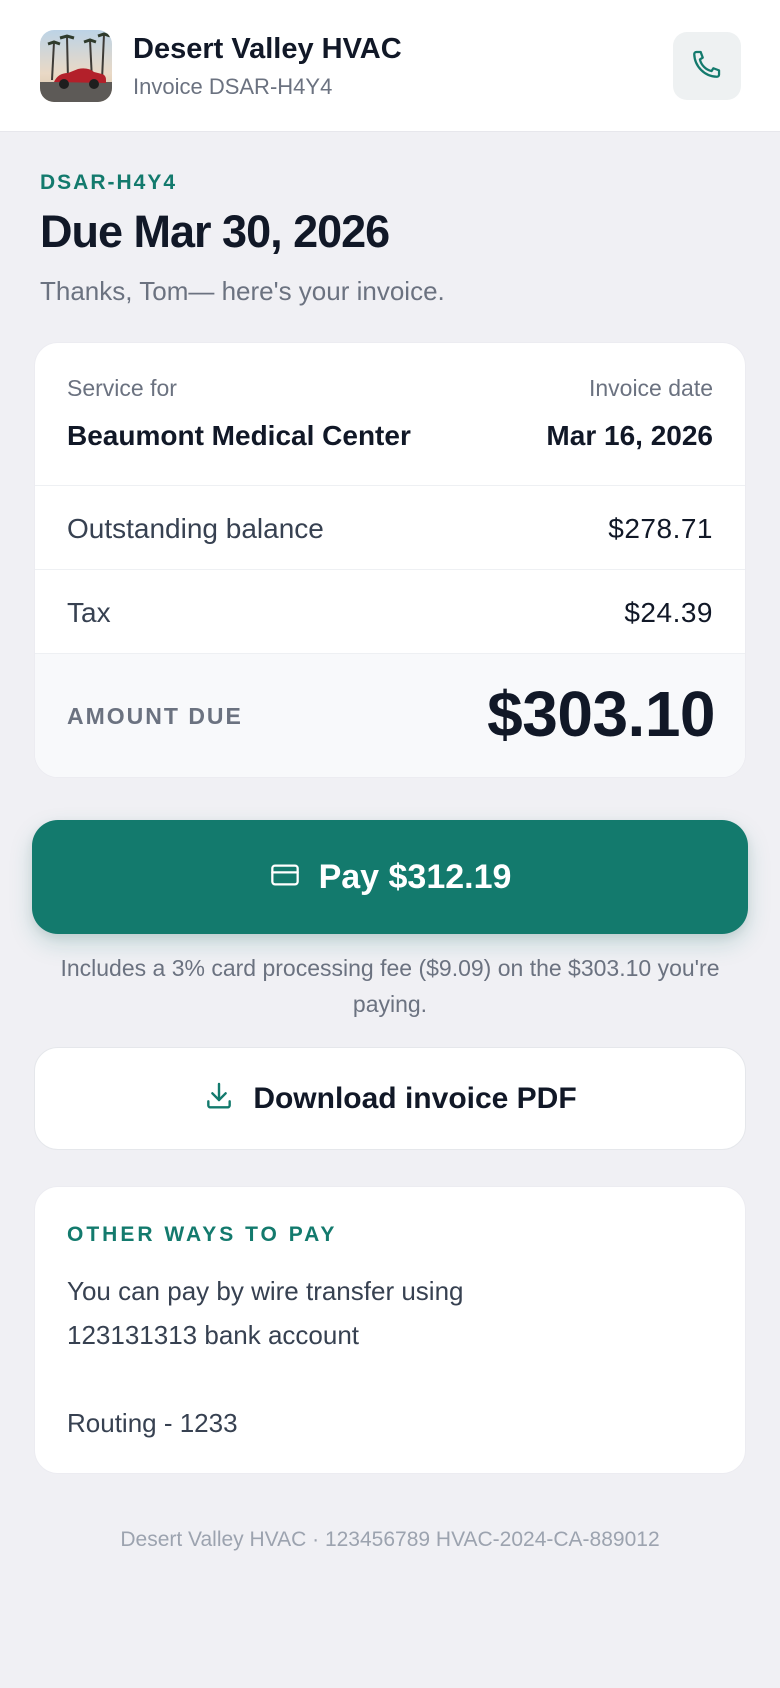 The height and width of the screenshot is (1688, 780). I want to click on download-pdf-button: Download invoice PDF, so click(390, 1098).